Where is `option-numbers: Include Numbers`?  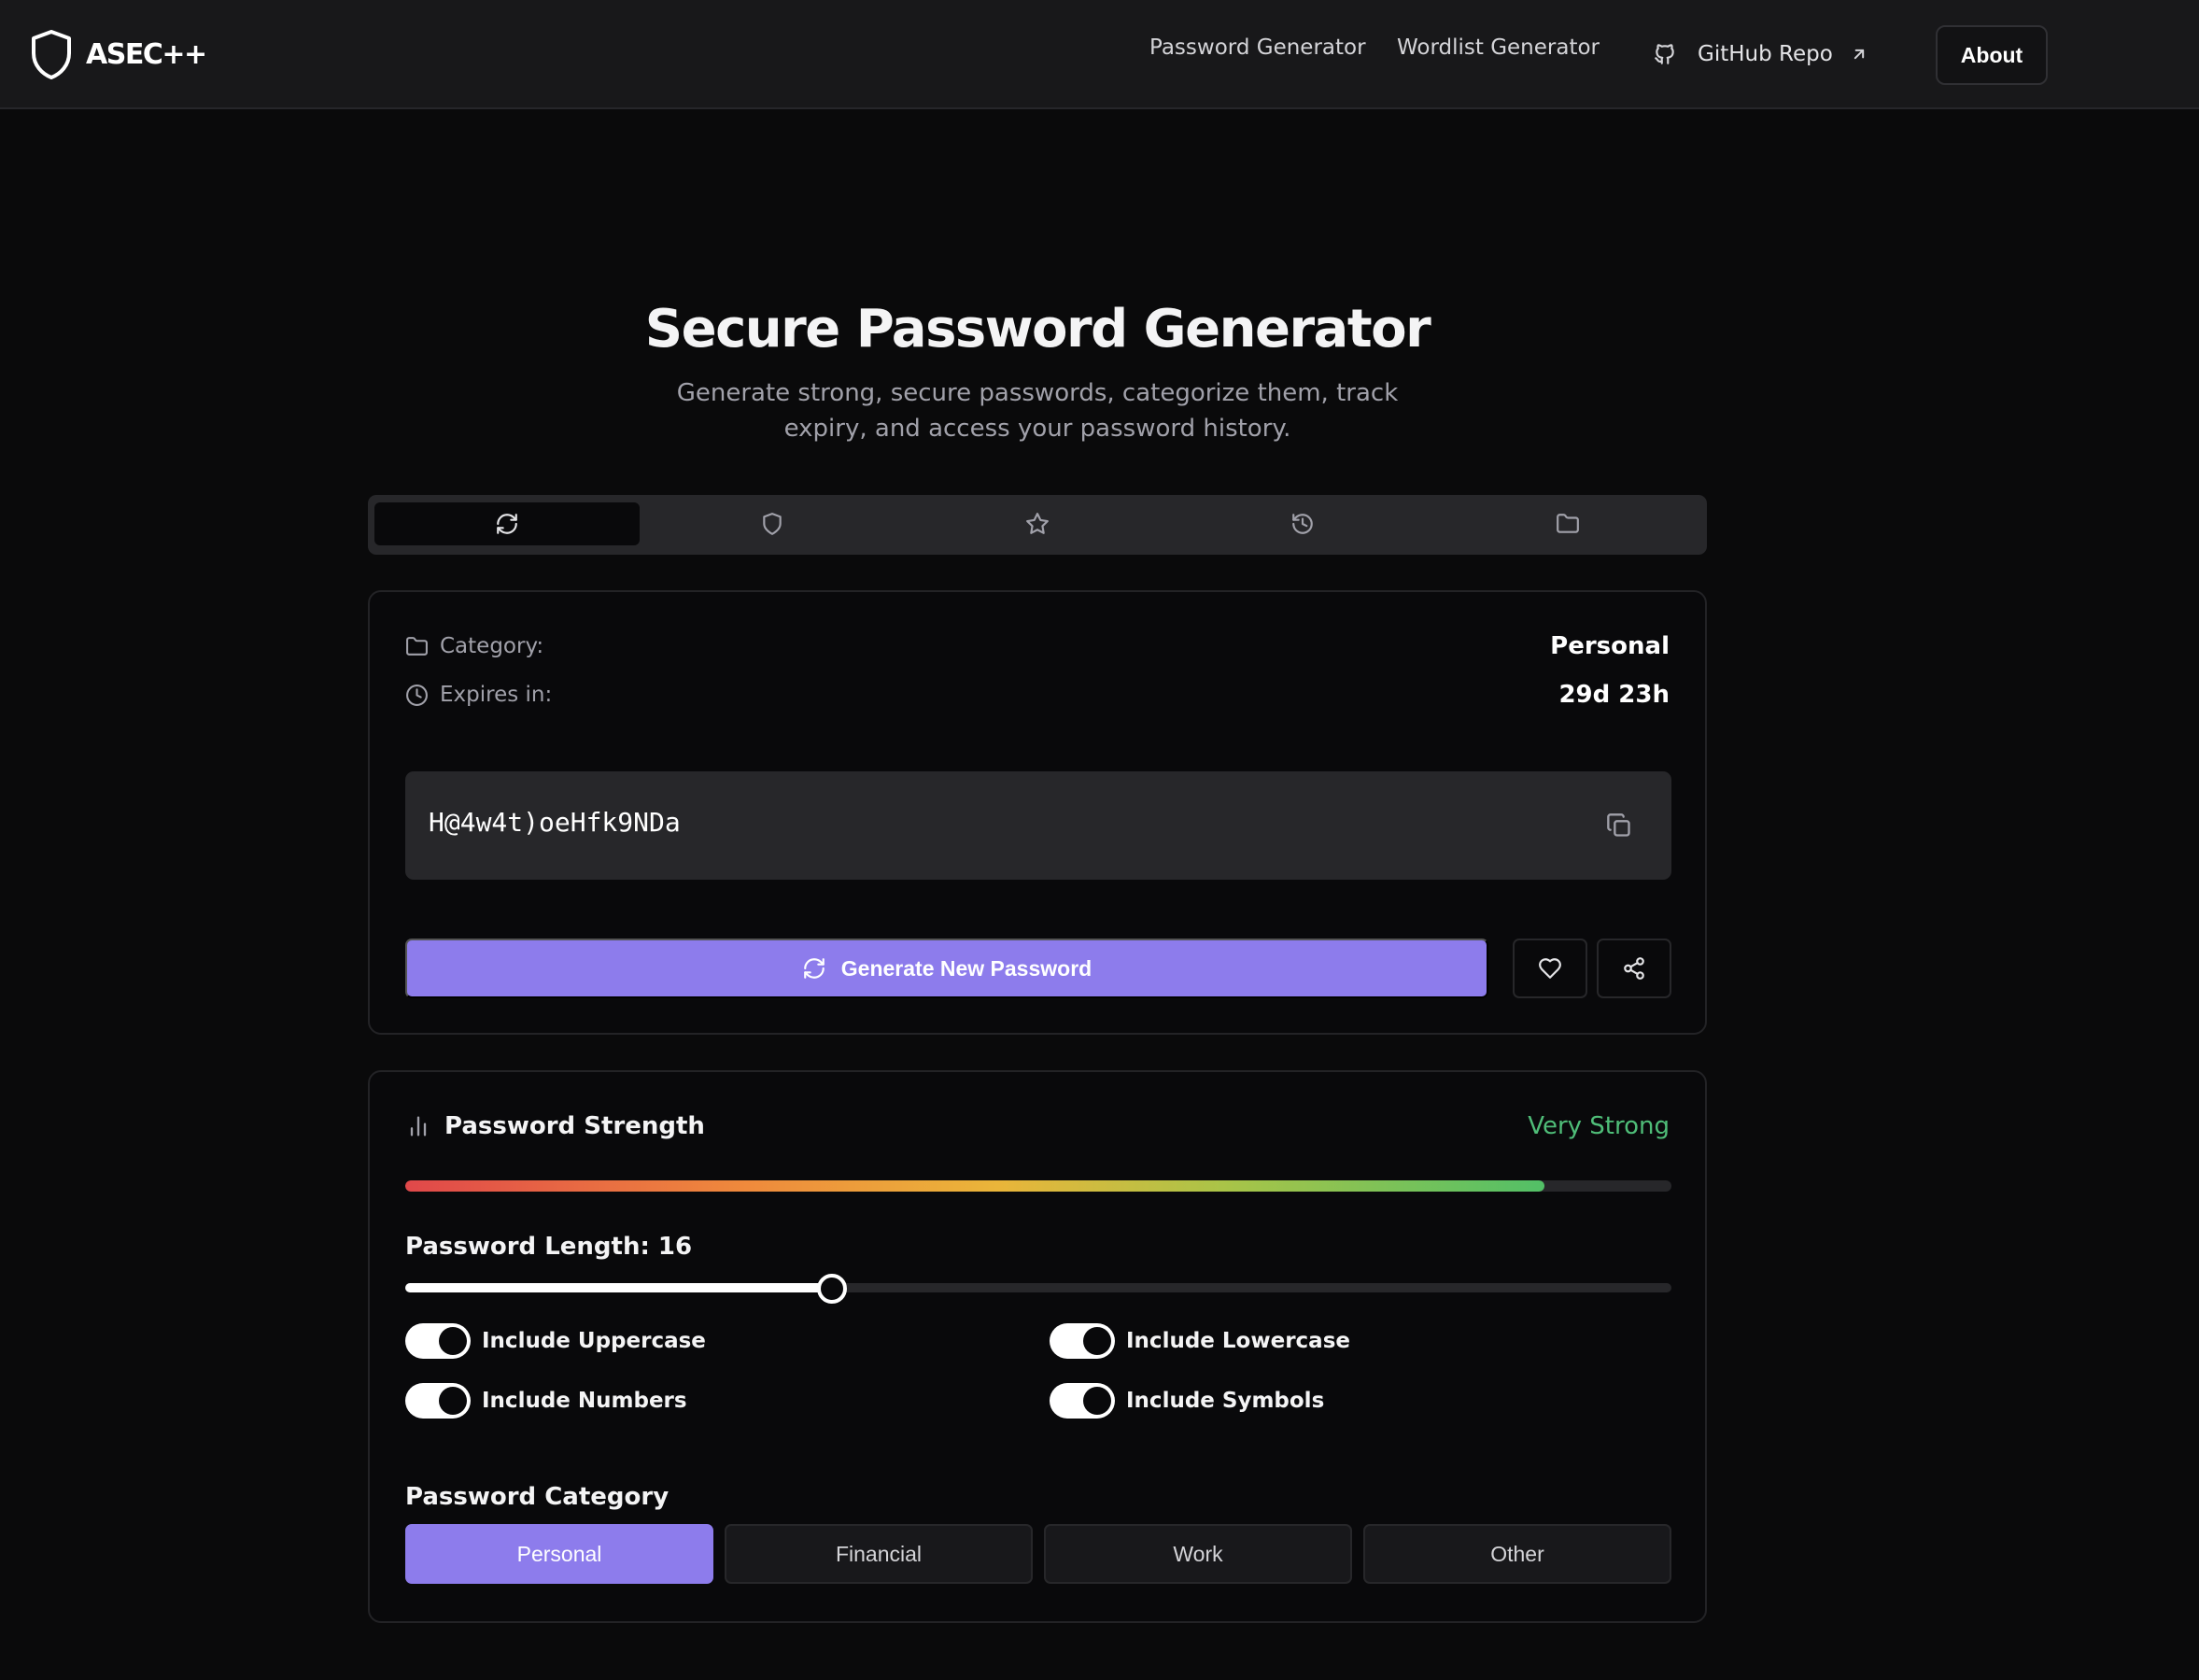 option-numbers: Include Numbers is located at coordinates (546, 1400).